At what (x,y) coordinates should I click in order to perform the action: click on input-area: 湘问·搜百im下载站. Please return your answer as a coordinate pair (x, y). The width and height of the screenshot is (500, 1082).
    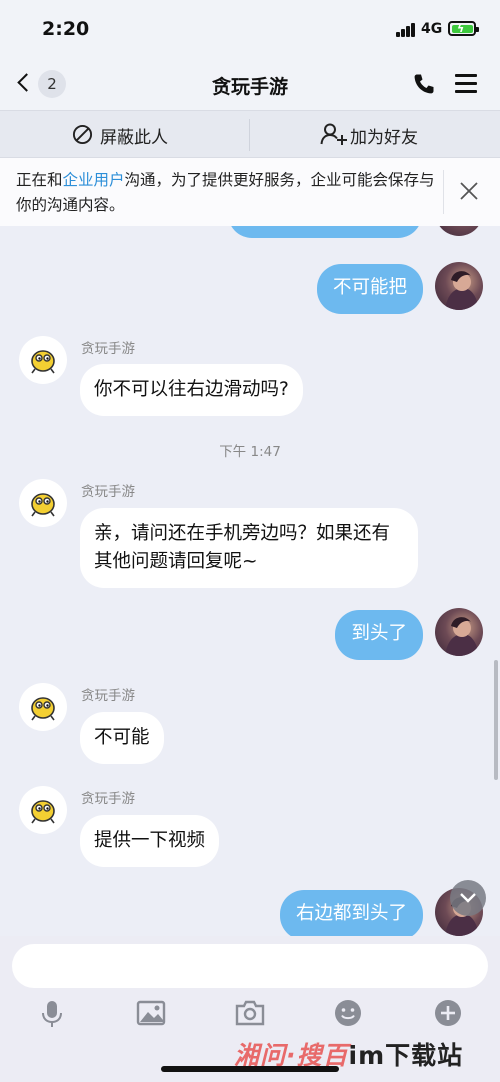
    Looking at the image, I should click on (250, 1009).